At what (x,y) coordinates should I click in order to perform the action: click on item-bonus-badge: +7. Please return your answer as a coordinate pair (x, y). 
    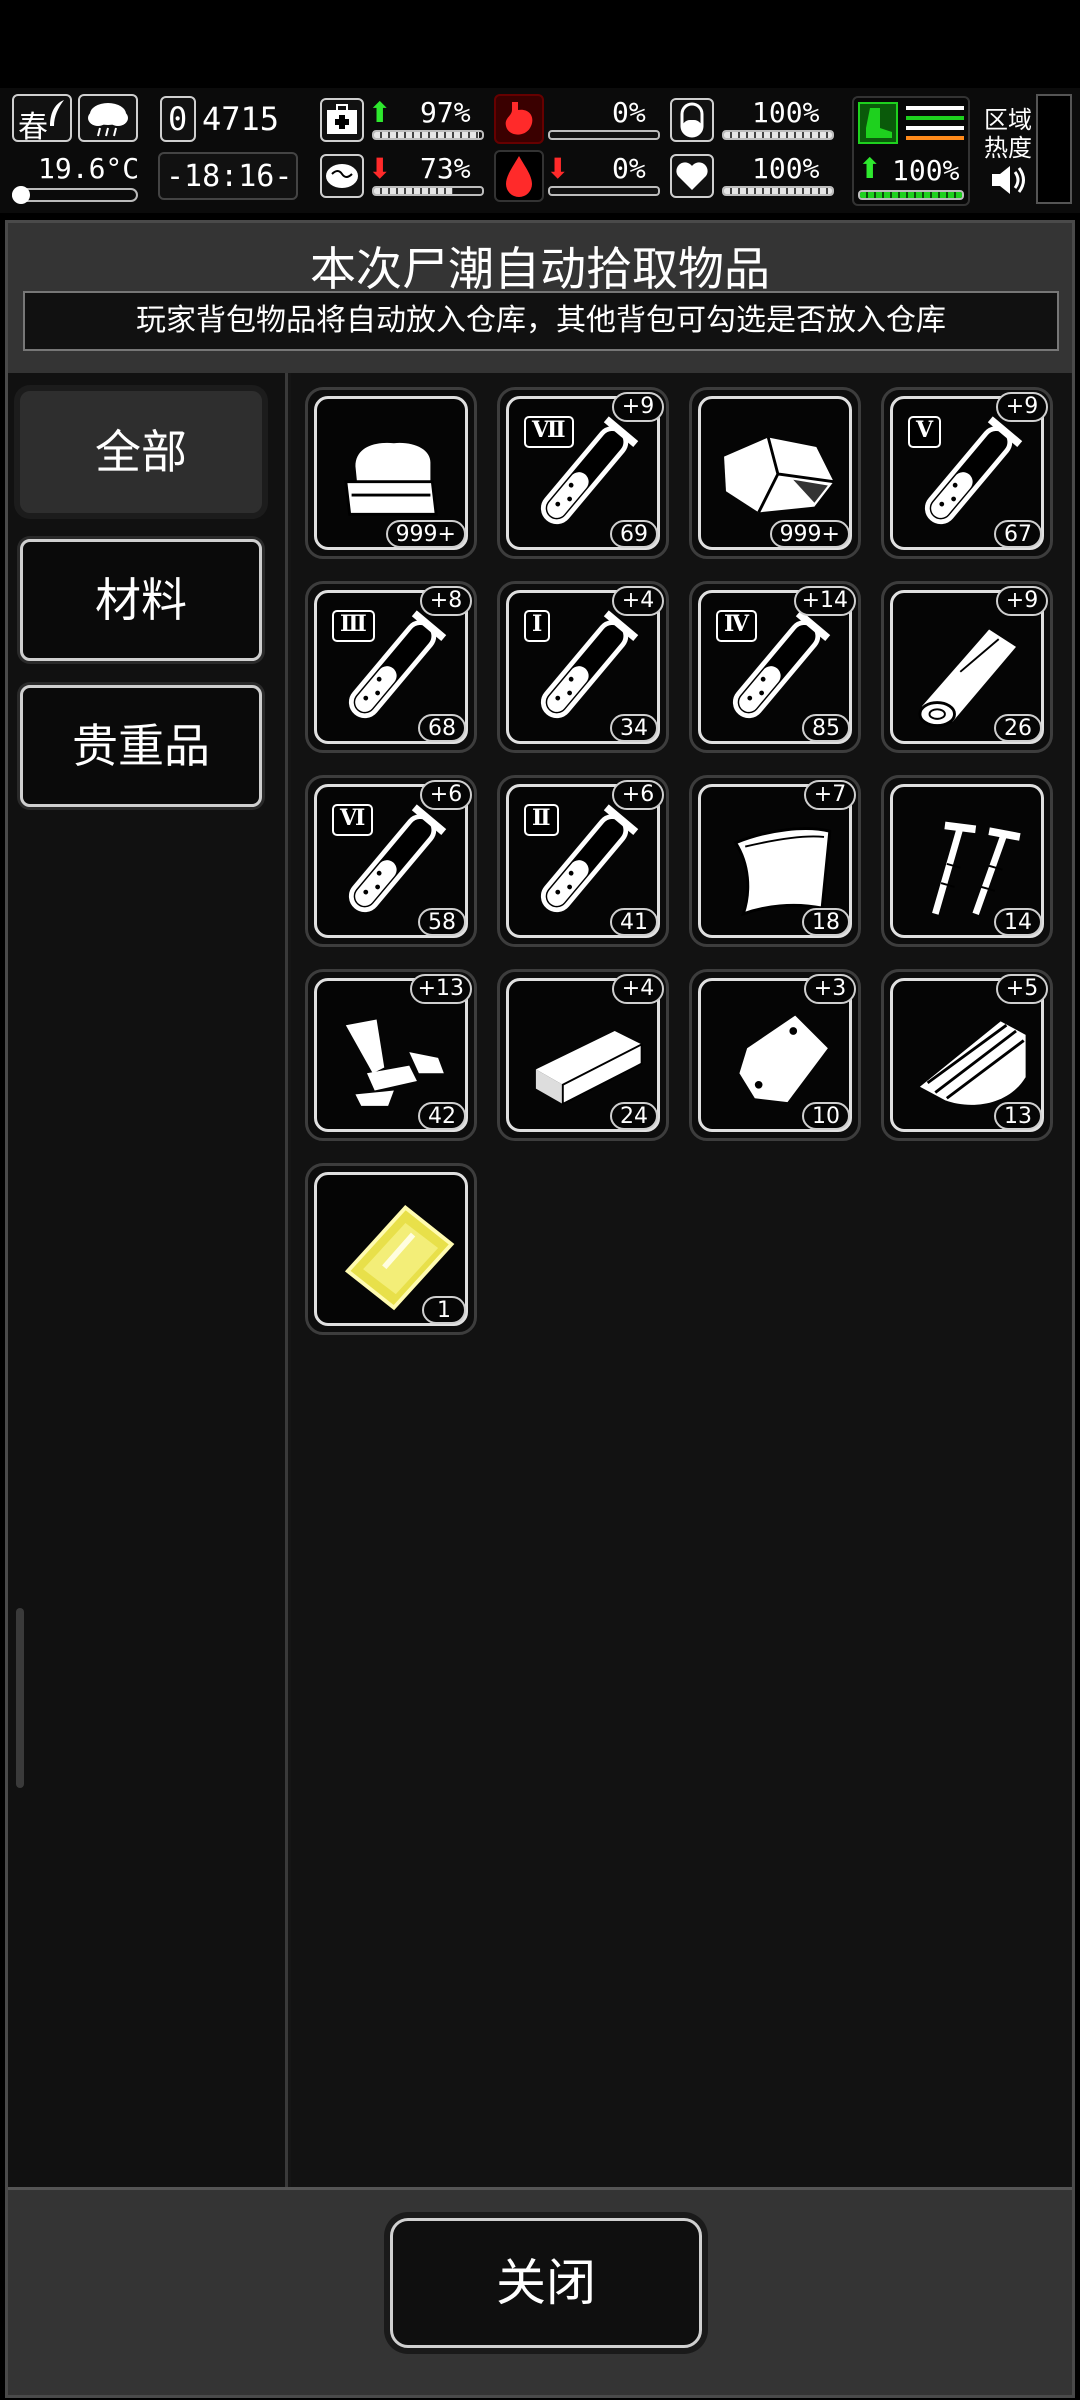
    Looking at the image, I should click on (830, 795).